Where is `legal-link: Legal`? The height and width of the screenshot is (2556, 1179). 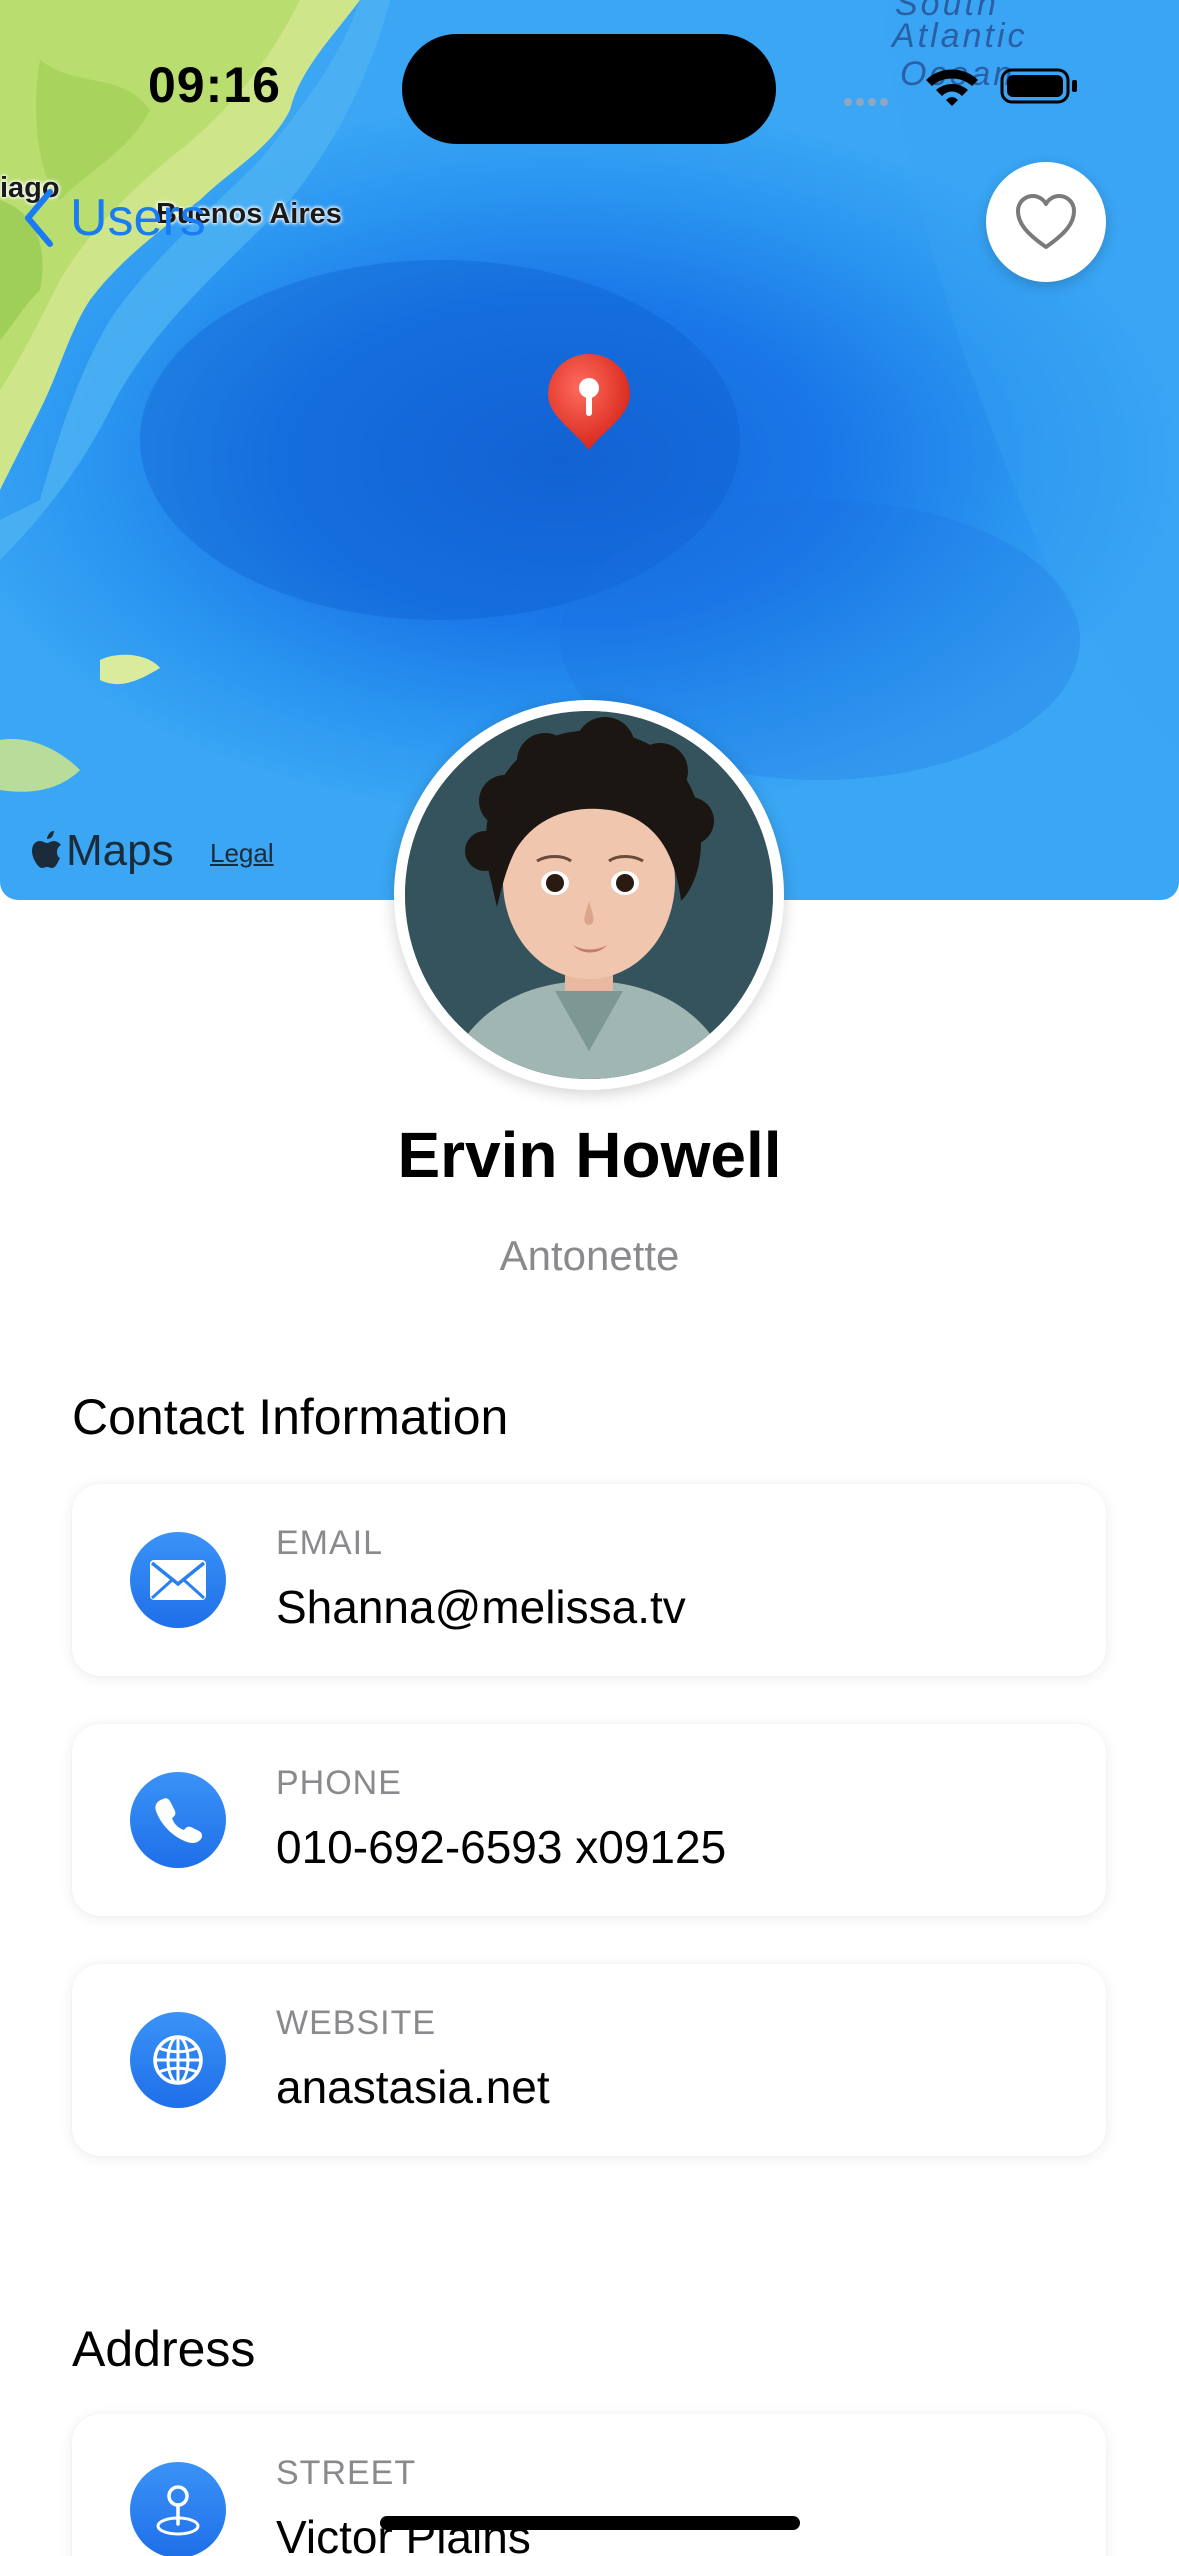 legal-link: Legal is located at coordinates (242, 853).